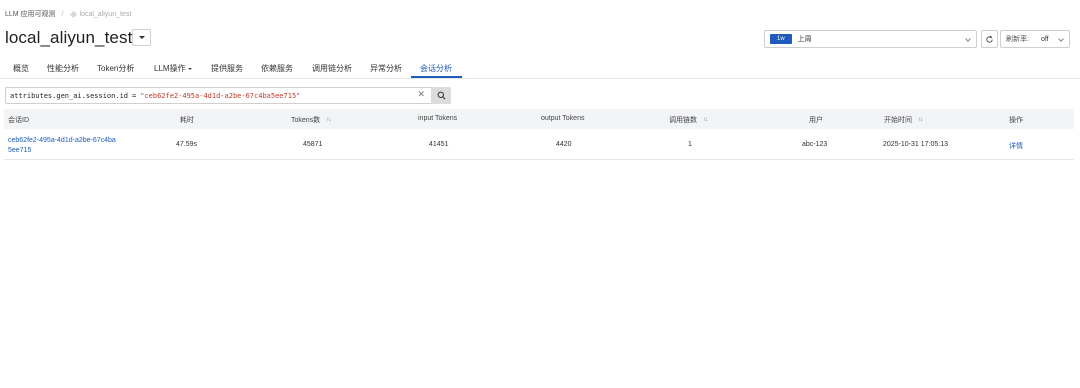 This screenshot has height=388, width=1080. What do you see at coordinates (903, 120) in the screenshot?
I see `column-start-time: 开始时间 ↑↓` at bounding box center [903, 120].